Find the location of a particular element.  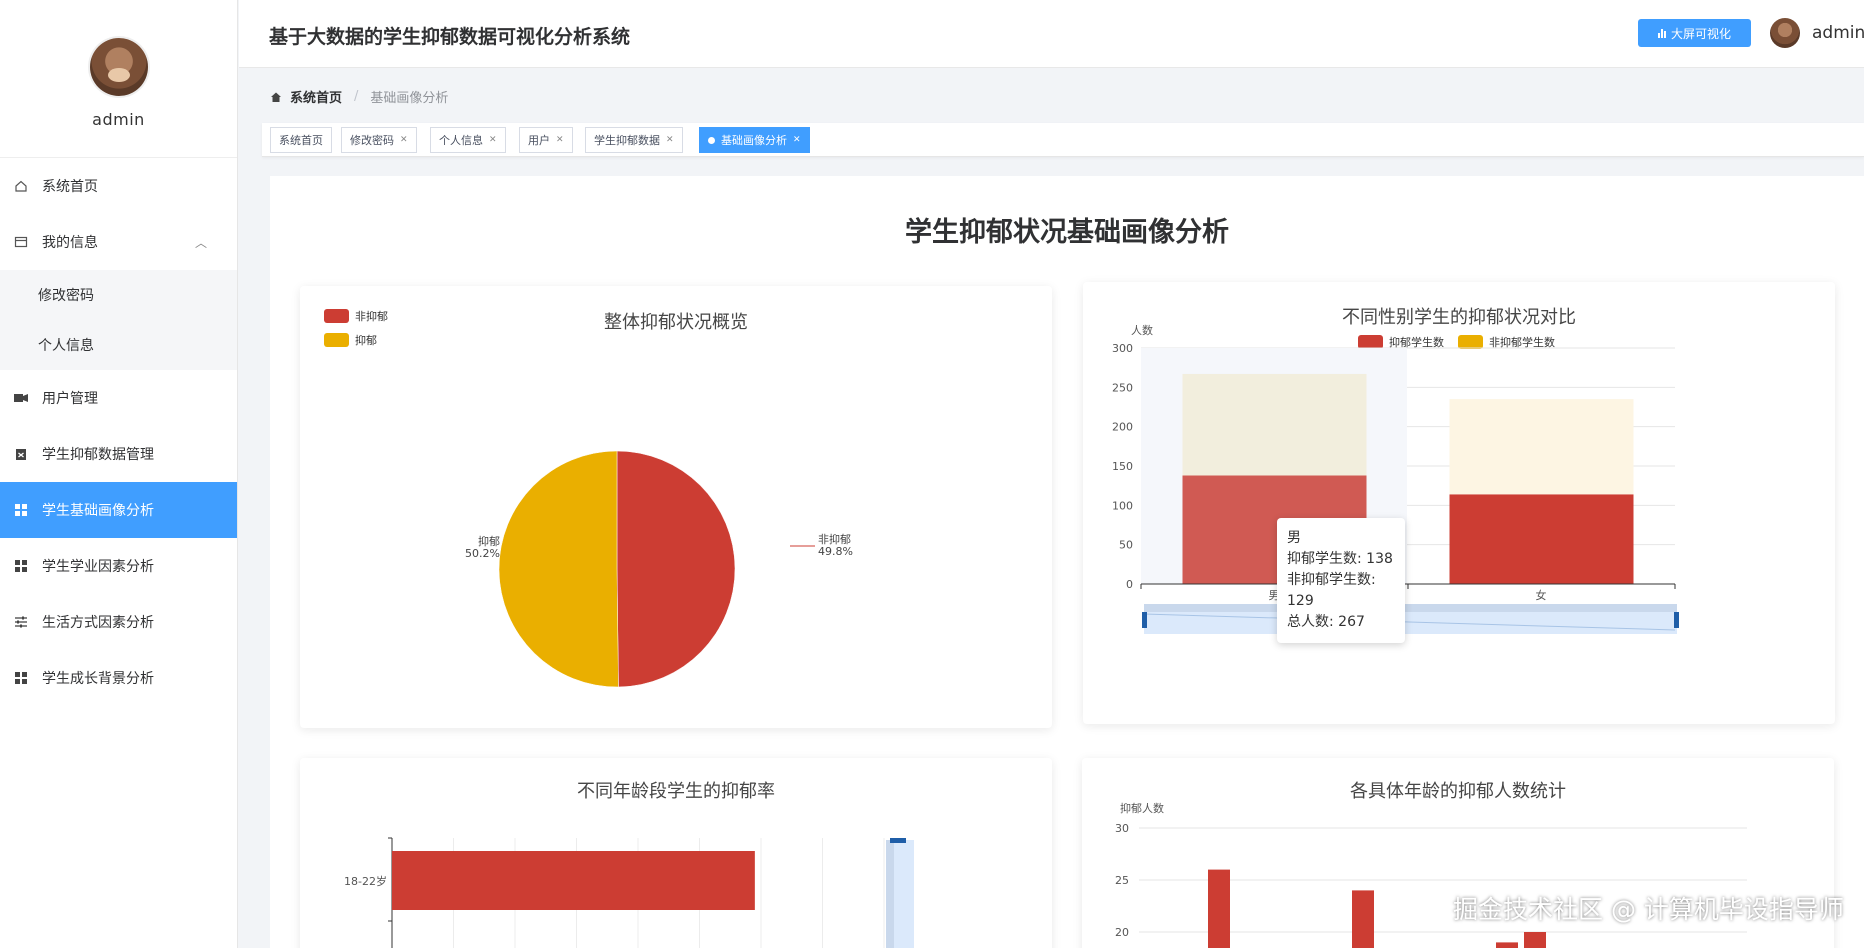

y-tick-label: 100 is located at coordinates (1122, 505).